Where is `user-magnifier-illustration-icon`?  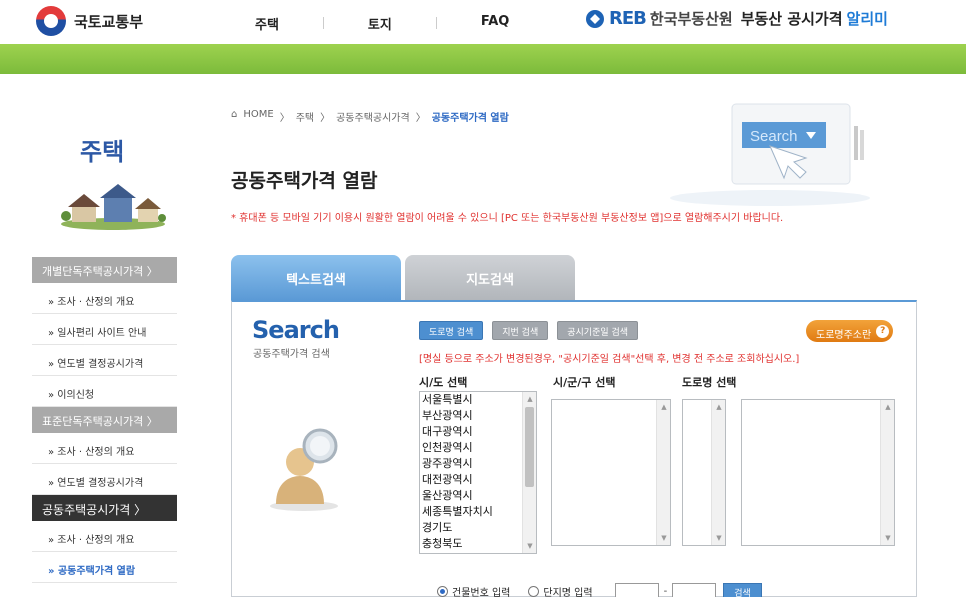 user-magnifier-illustration-icon is located at coordinates (304, 469).